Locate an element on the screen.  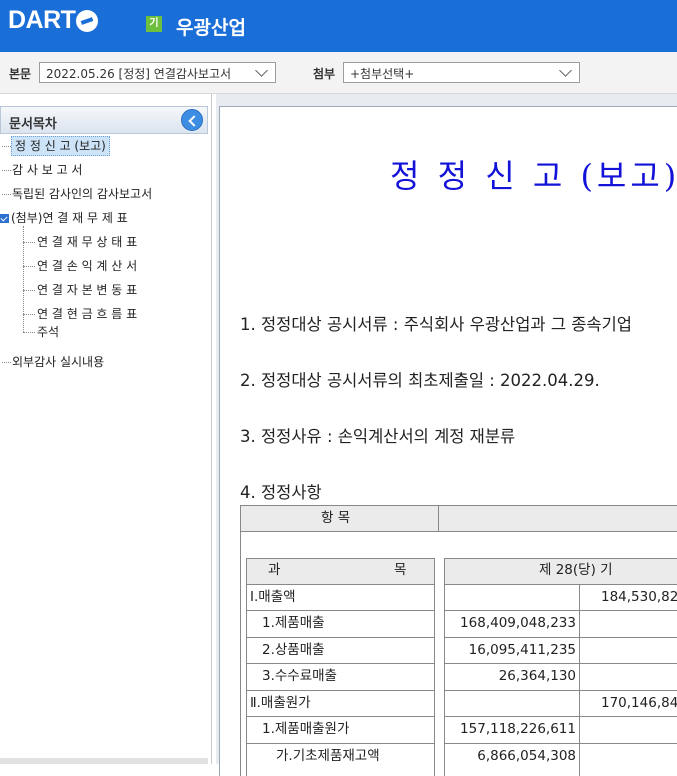
logo-text: DART is located at coordinates (42, 20).